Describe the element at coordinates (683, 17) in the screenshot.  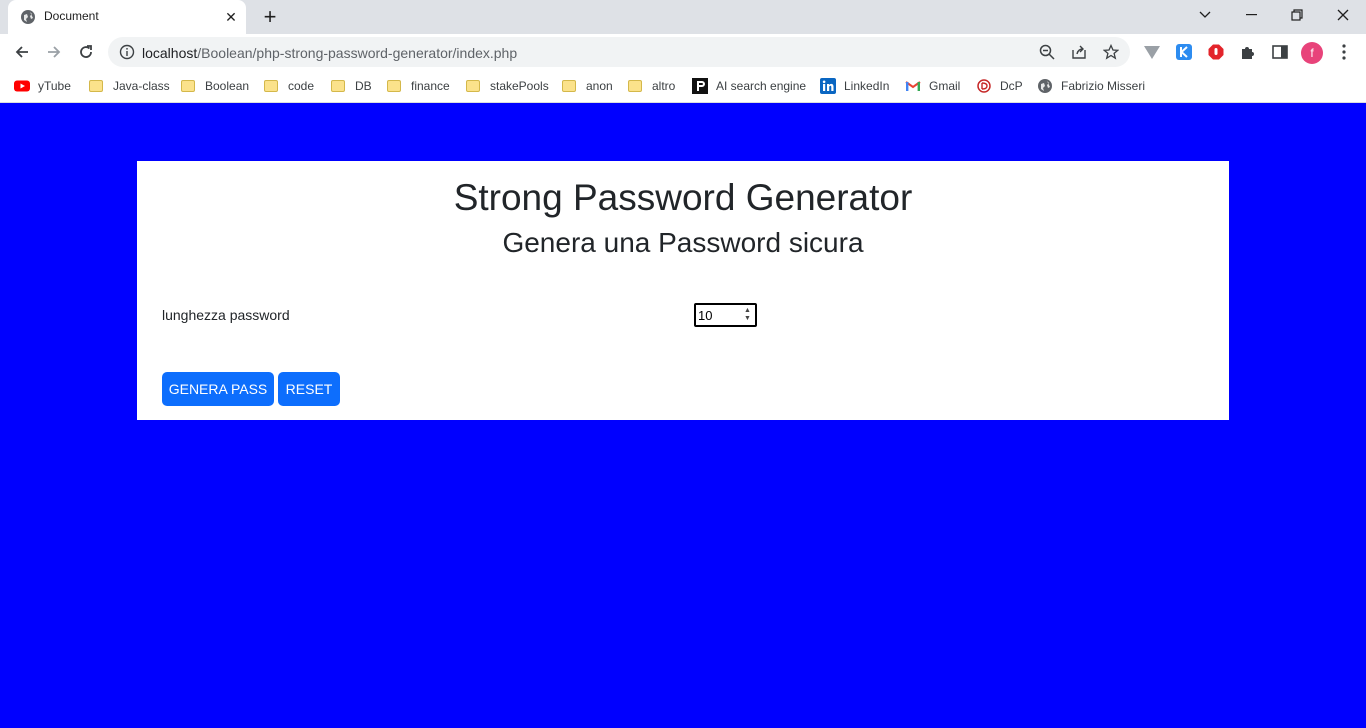
I see `tab-strip: Document ✕ +` at that location.